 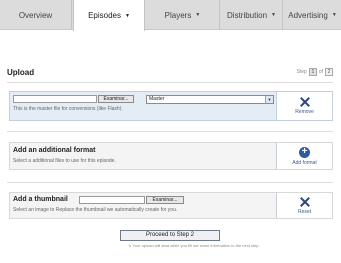 What do you see at coordinates (55, 99) in the screenshot?
I see `master-file-input` at bounding box center [55, 99].